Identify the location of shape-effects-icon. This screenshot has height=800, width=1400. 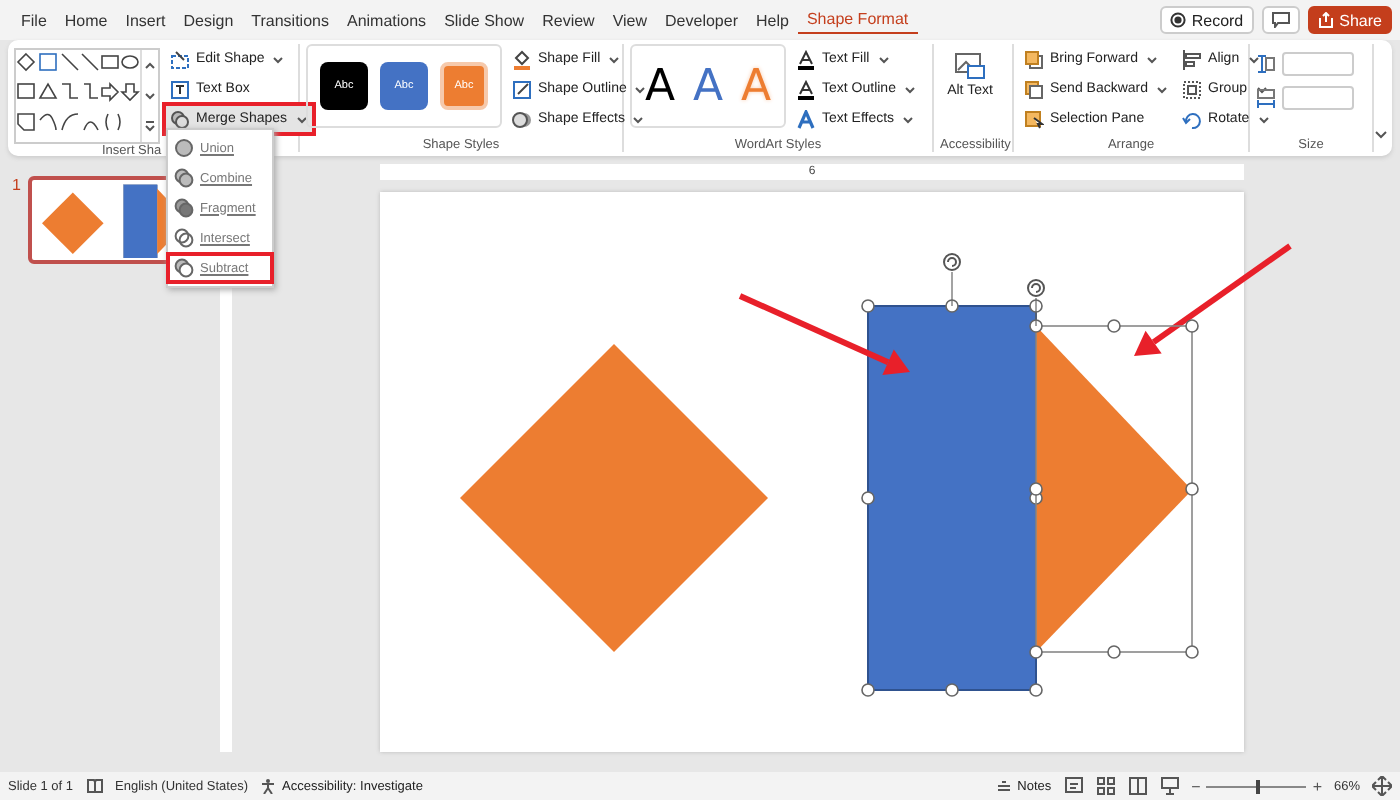
(522, 119).